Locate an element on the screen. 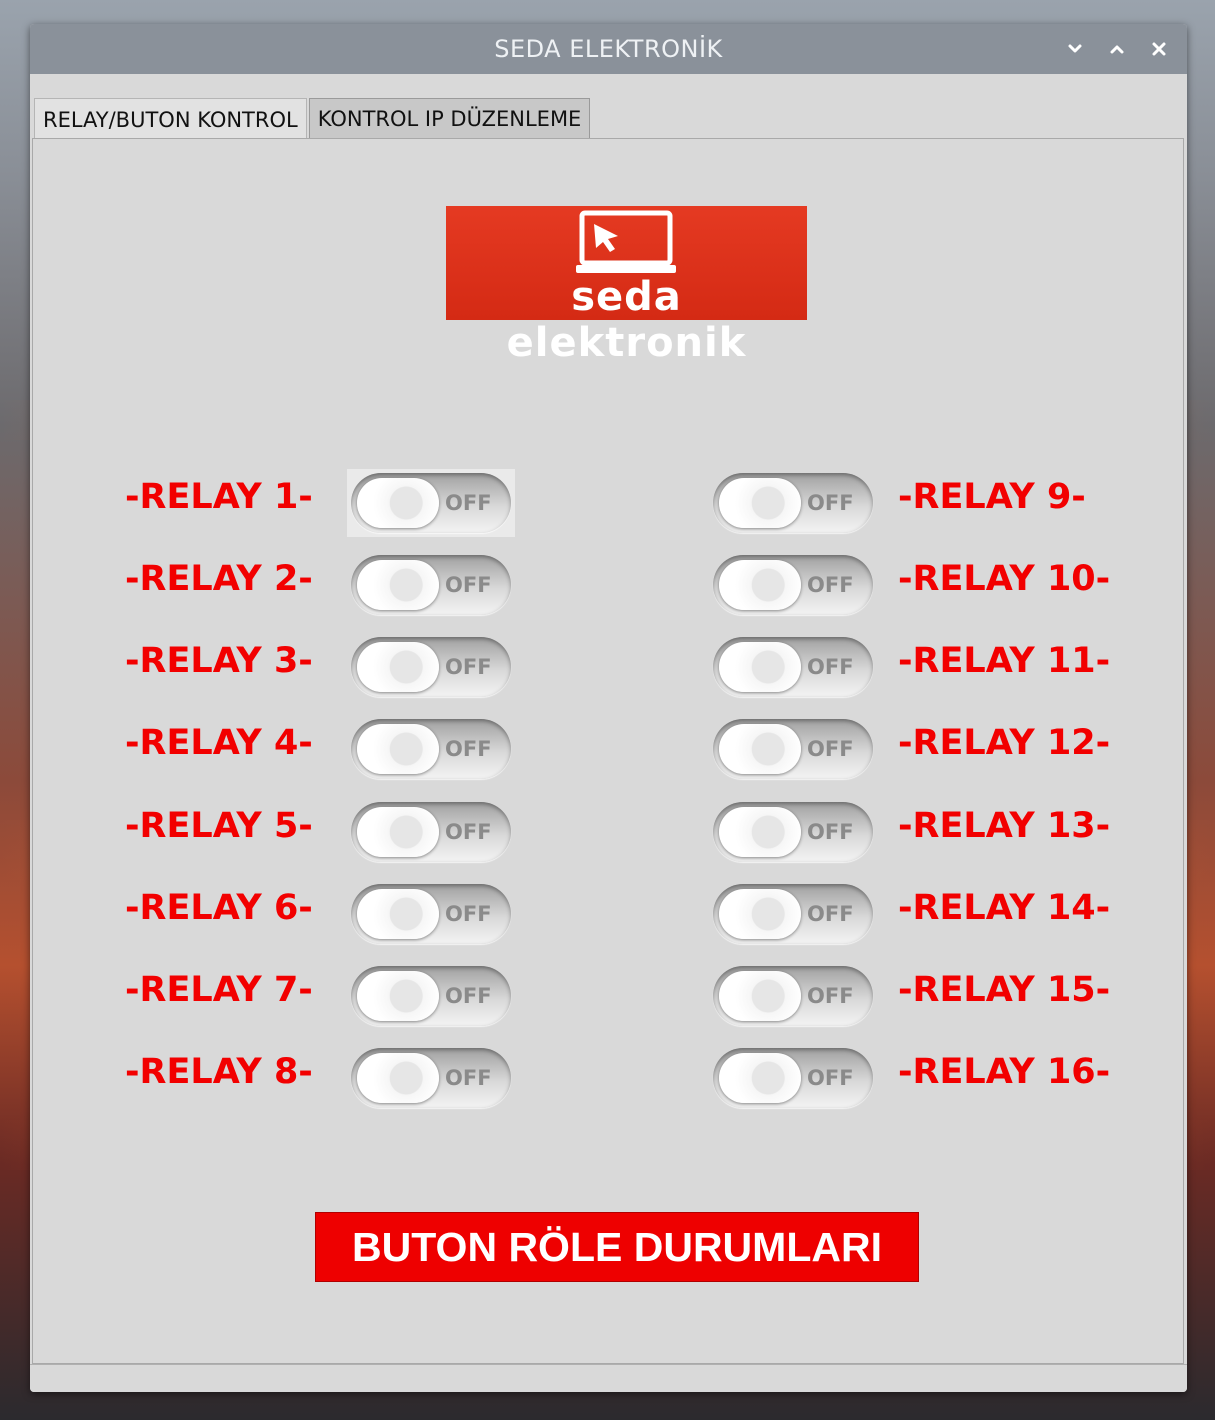 The image size is (1215, 1420). relay-10-toggle: OFF is located at coordinates (793, 585).